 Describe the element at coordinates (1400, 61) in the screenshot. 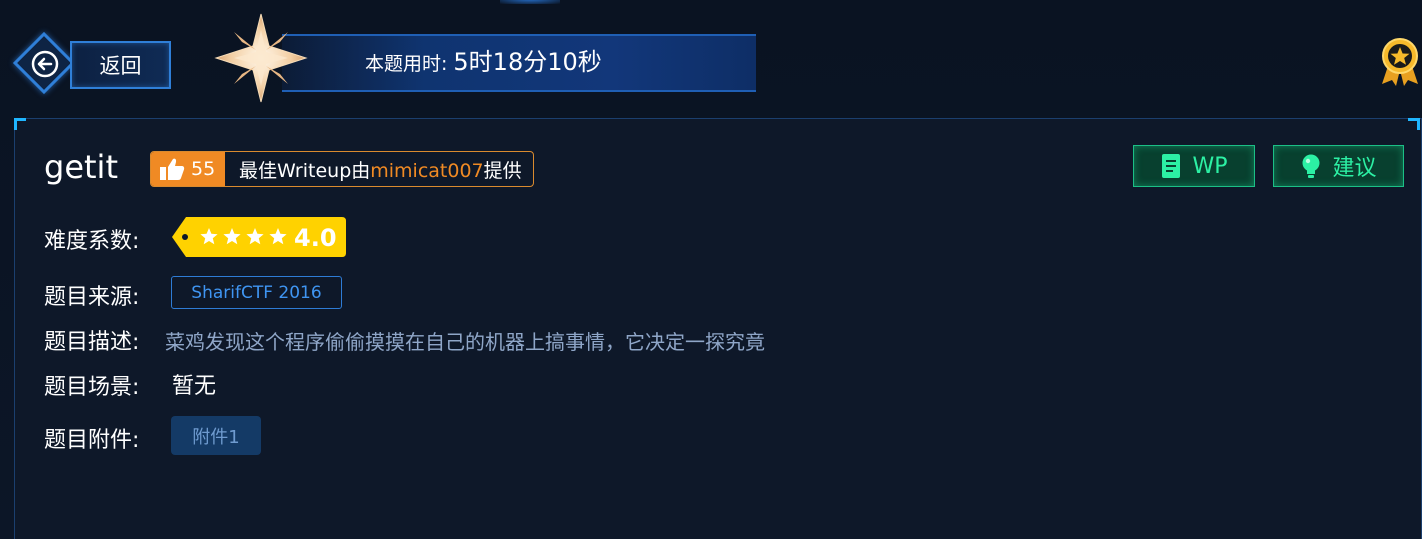

I see `medal-icon` at that location.